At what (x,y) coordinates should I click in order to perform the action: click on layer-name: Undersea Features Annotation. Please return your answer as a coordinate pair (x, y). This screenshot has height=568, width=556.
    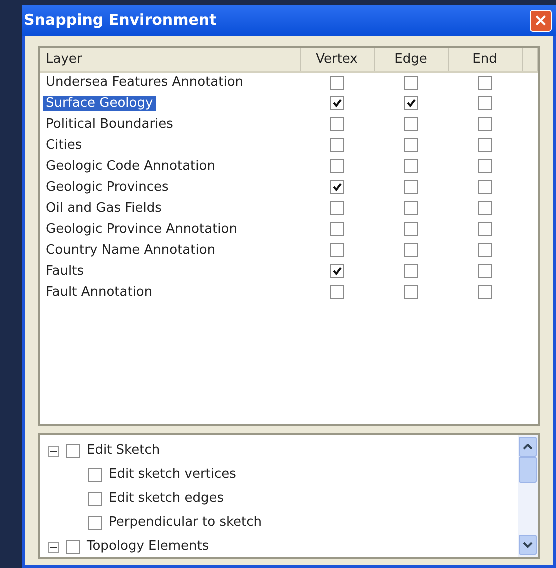
    Looking at the image, I should click on (145, 82).